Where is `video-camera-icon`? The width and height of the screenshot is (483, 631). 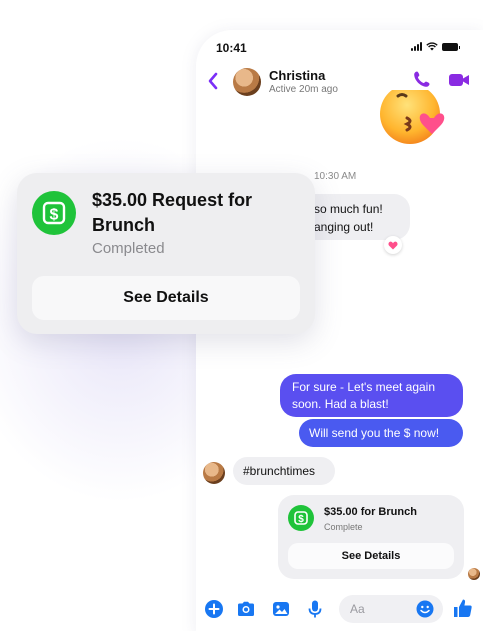
video-camera-icon is located at coordinates (459, 80).